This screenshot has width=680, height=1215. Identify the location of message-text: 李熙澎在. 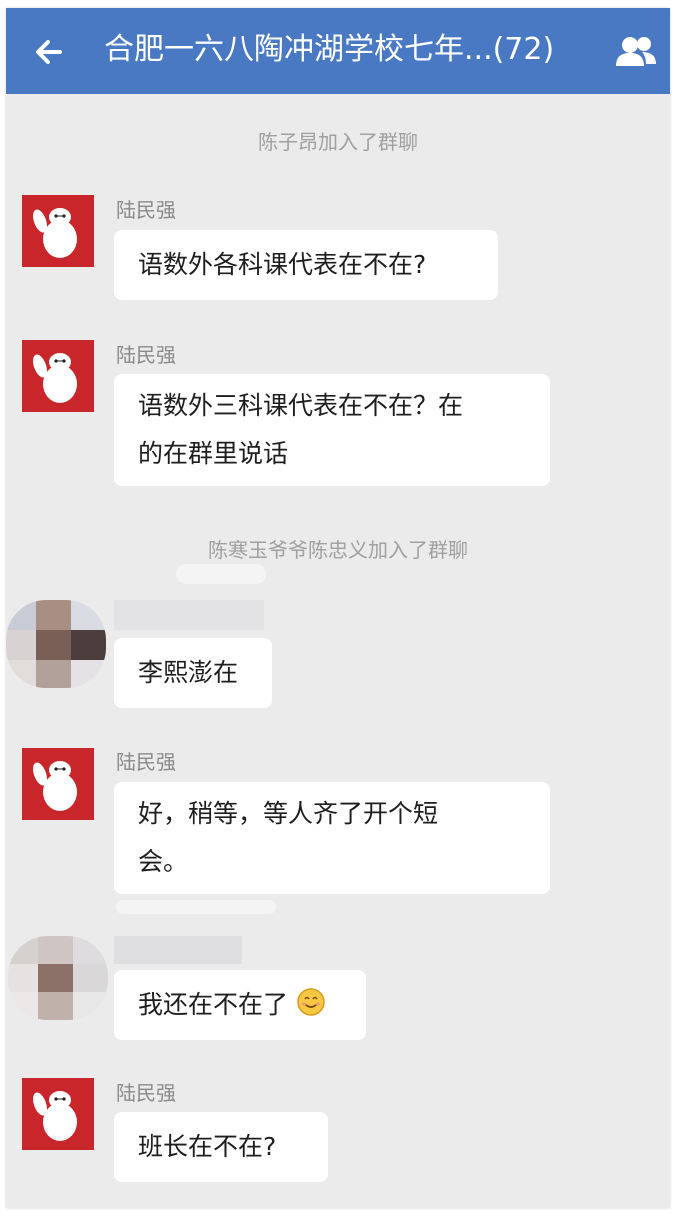
(188, 672).